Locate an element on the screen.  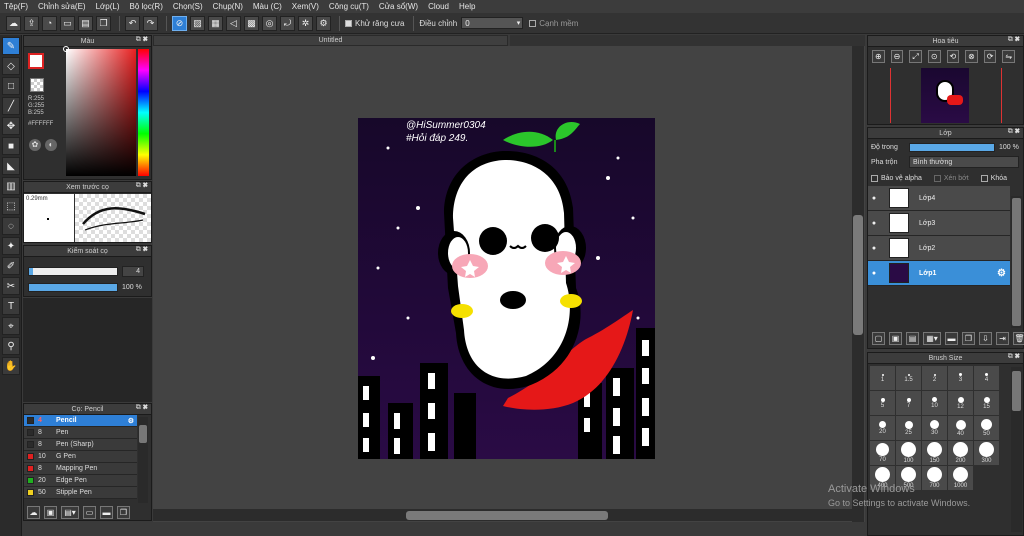
undo-icon: ↶ is located at coordinates (132, 23).